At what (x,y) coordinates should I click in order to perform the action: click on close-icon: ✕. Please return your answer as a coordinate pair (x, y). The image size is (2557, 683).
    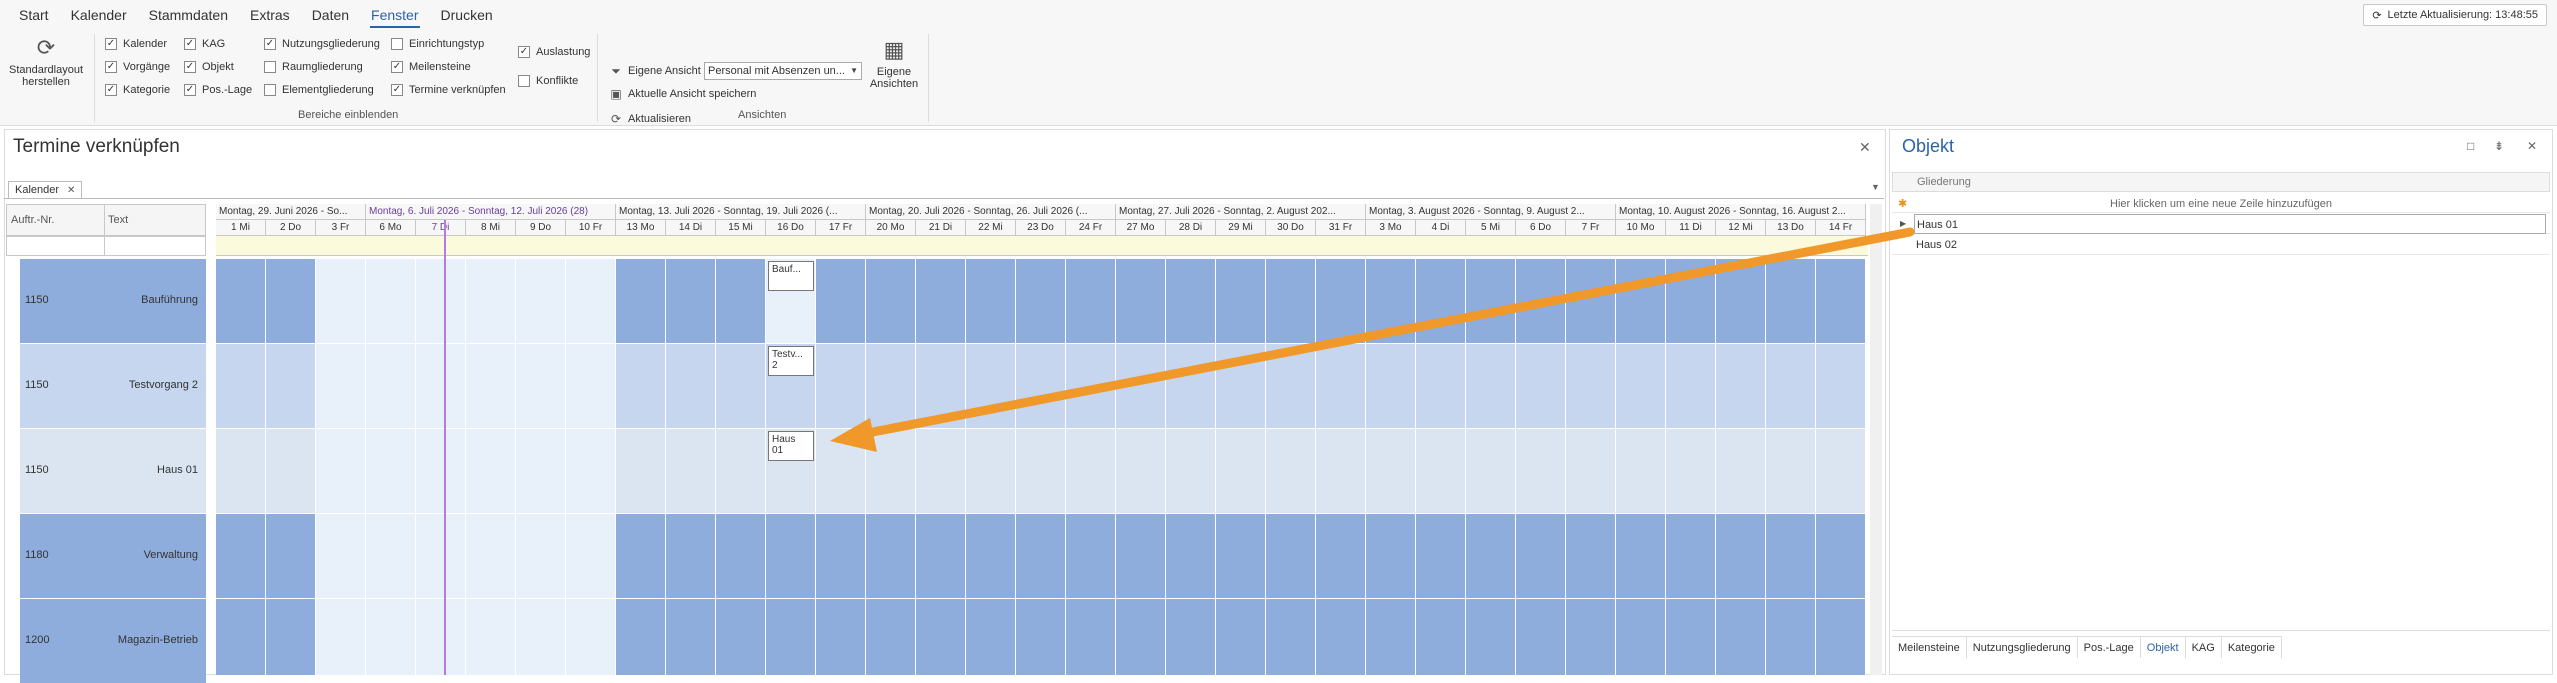
    Looking at the image, I should click on (1865, 147).